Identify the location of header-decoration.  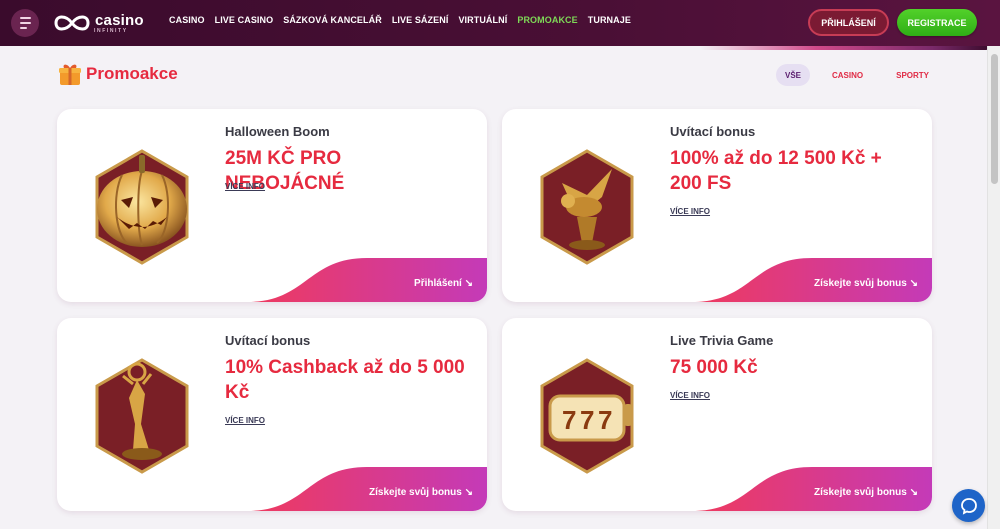
(845, 48).